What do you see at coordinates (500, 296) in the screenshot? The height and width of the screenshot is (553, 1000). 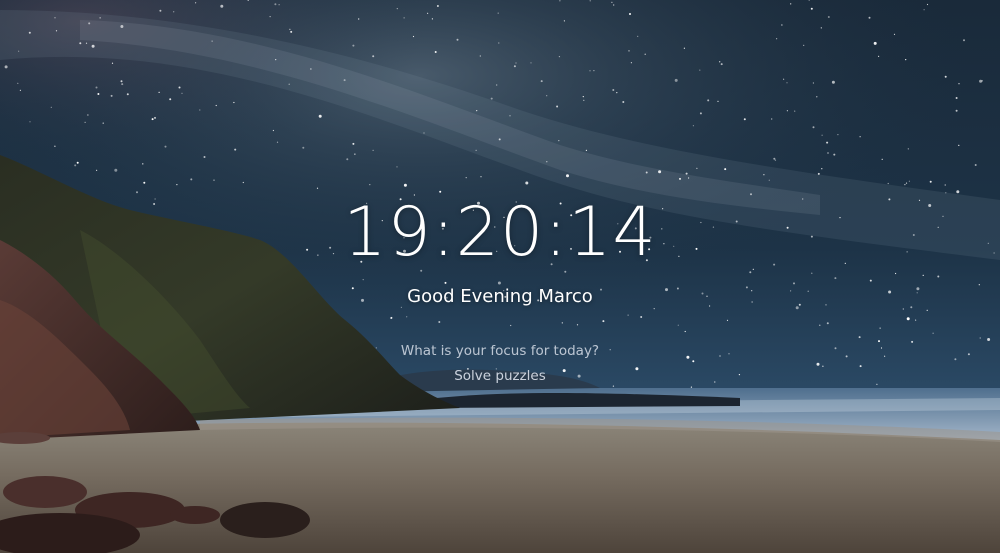 I see `greeting-text: Good Evening Marco` at bounding box center [500, 296].